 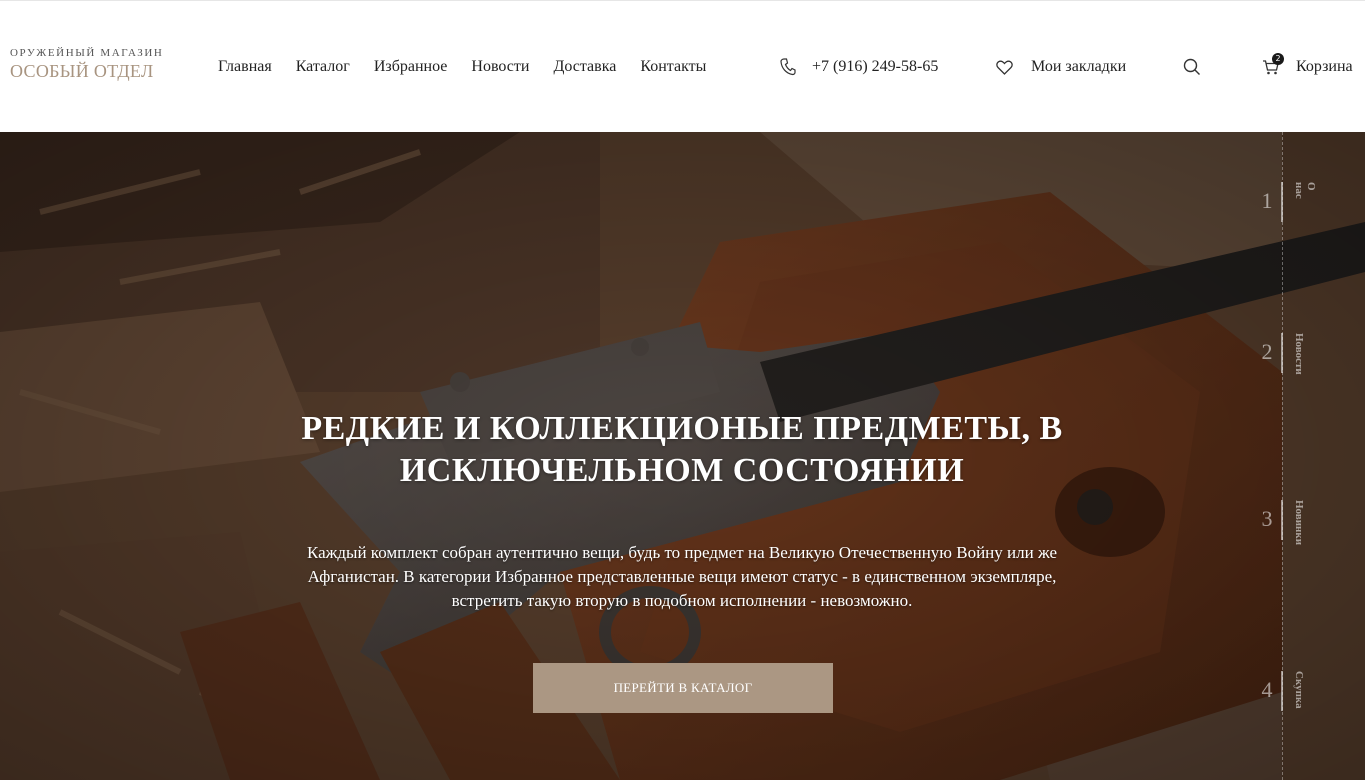 I want to click on cart-count-badge: 2, so click(x=1278, y=59).